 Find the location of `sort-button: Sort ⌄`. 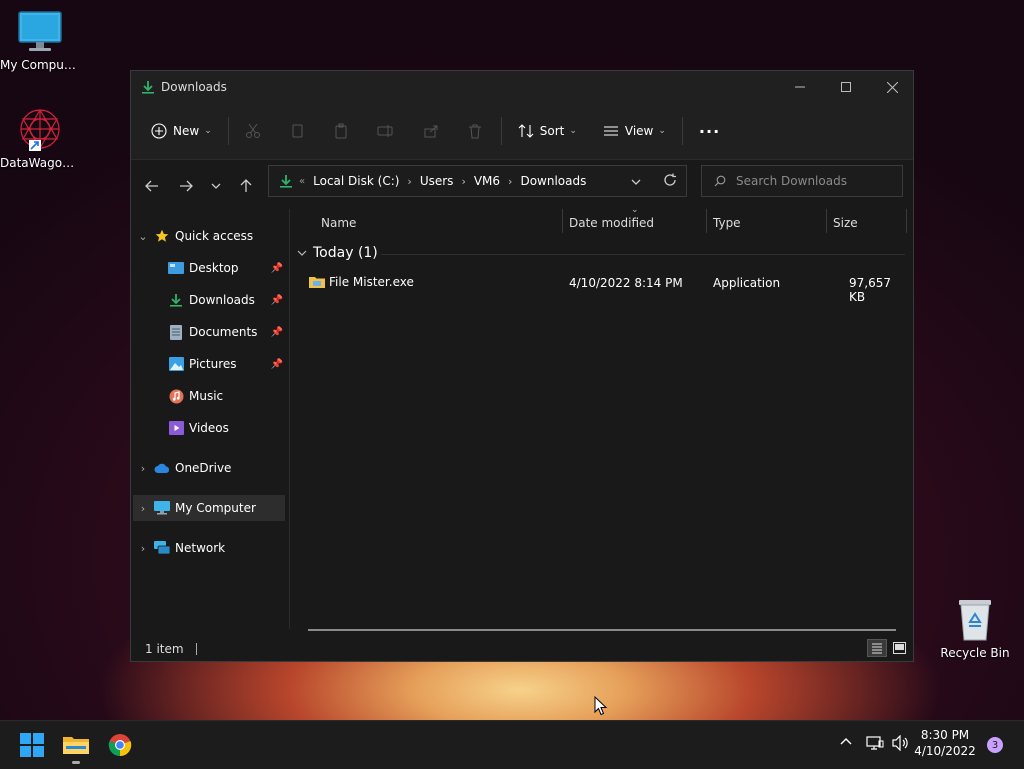

sort-button: Sort ⌄ is located at coordinates (547, 131).